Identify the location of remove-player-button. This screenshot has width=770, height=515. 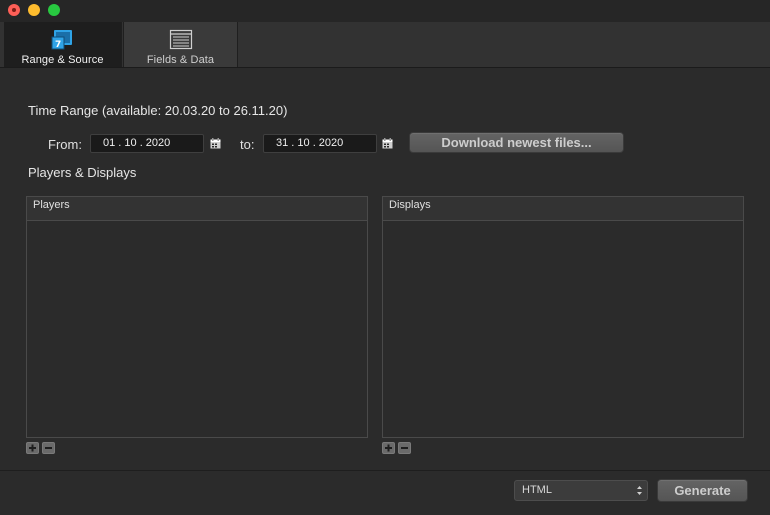
(48, 448).